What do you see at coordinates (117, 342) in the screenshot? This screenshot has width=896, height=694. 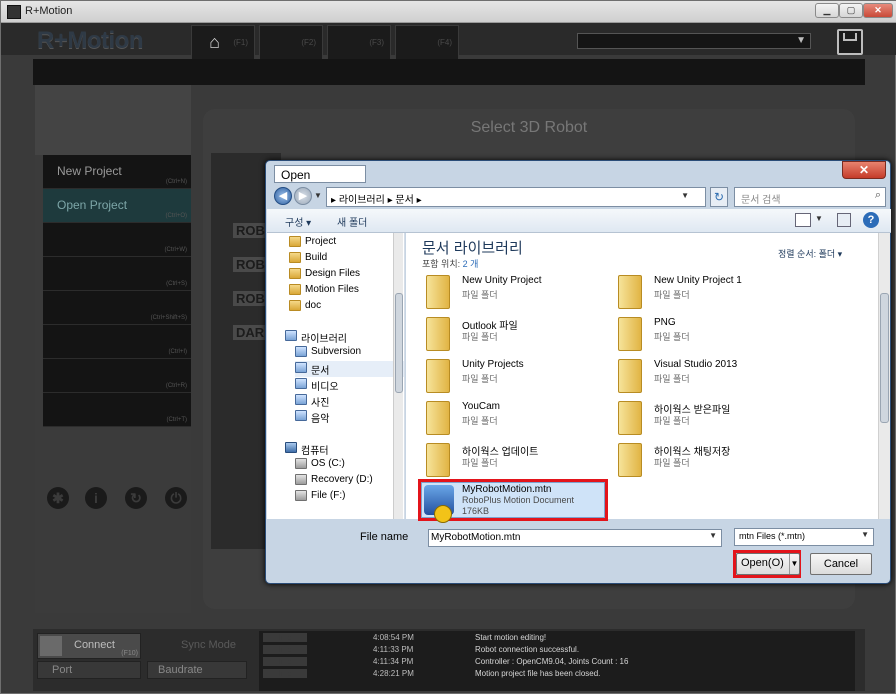 I see `menu-import: (Ctrl+I)` at bounding box center [117, 342].